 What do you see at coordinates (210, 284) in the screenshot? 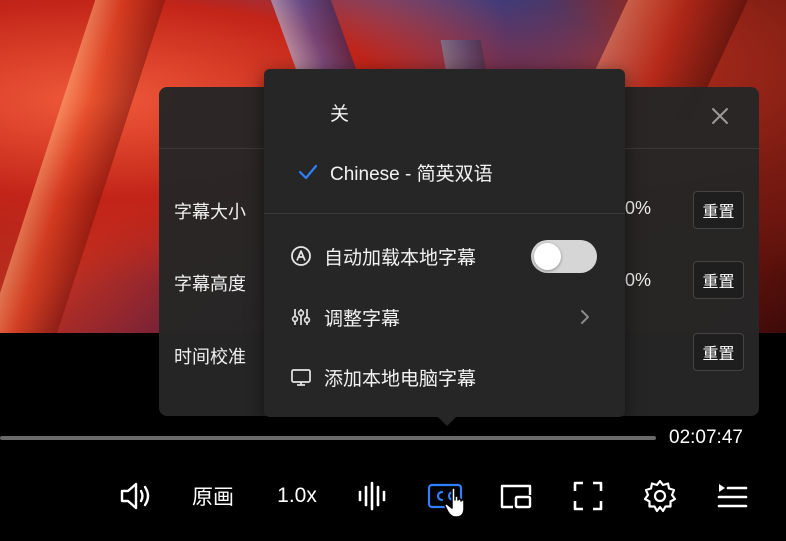
I see `subtitle-height-label: 字幕高度` at bounding box center [210, 284].